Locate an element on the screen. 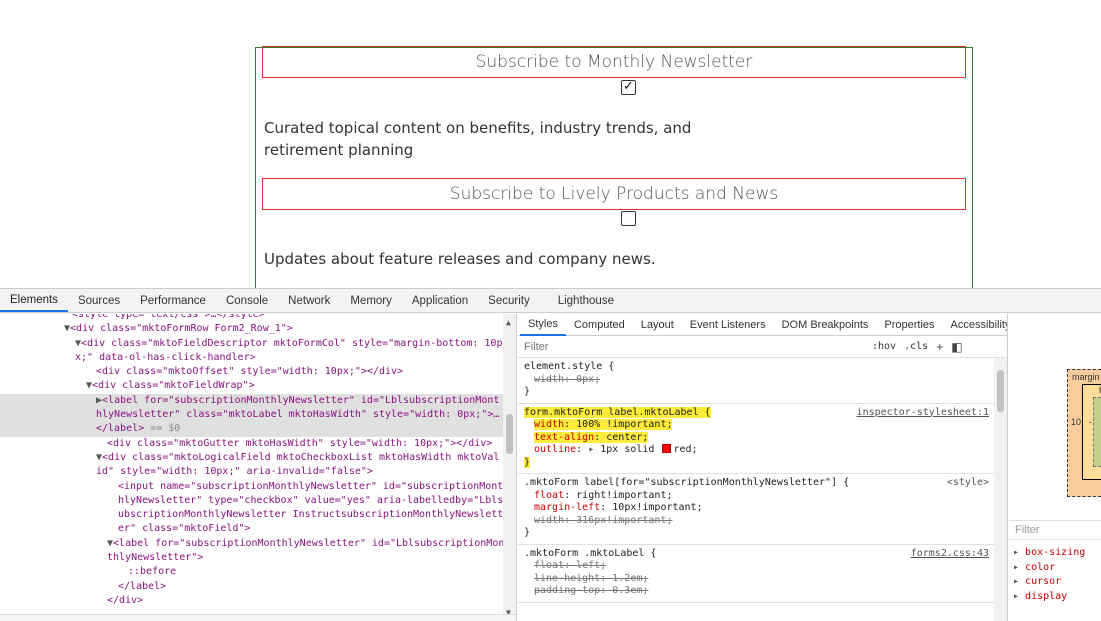 The image size is (1101, 621). monthly-newsletter-checkbox: ✓ is located at coordinates (628, 87).